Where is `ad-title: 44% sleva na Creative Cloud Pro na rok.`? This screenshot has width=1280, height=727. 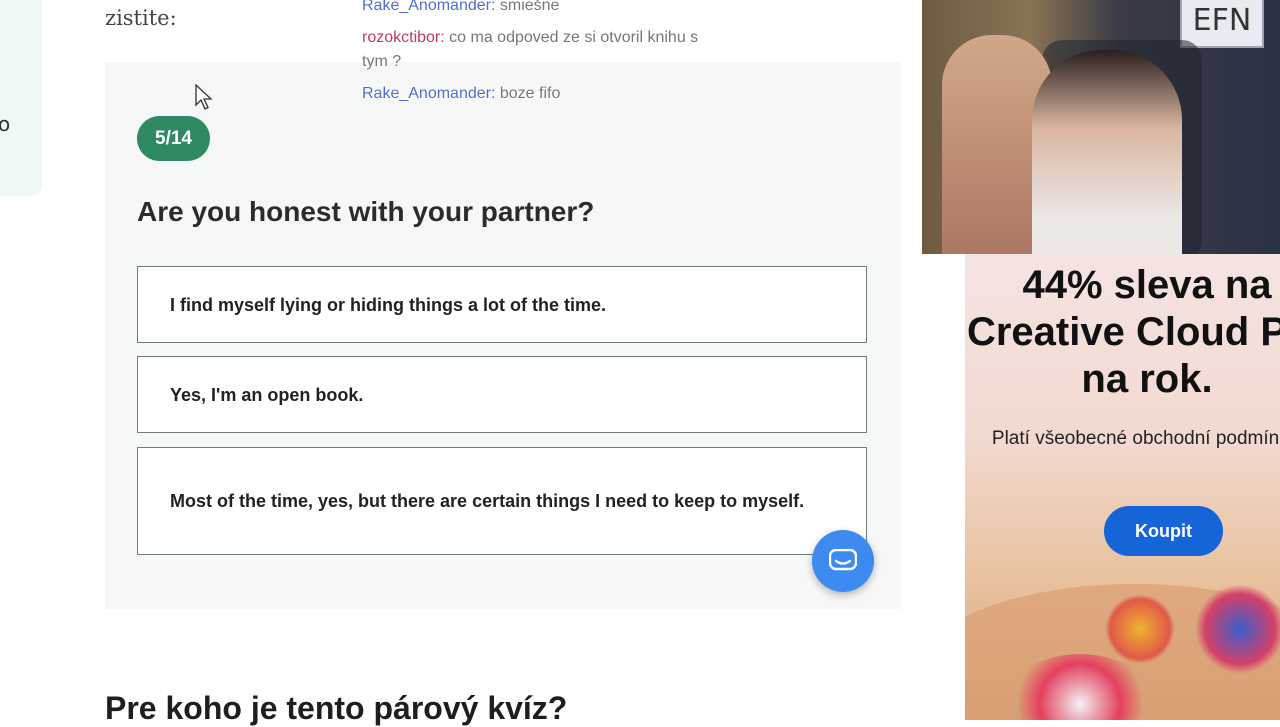
ad-title: 44% sleva na Creative Cloud Pro na rok. is located at coordinates (1123, 332).